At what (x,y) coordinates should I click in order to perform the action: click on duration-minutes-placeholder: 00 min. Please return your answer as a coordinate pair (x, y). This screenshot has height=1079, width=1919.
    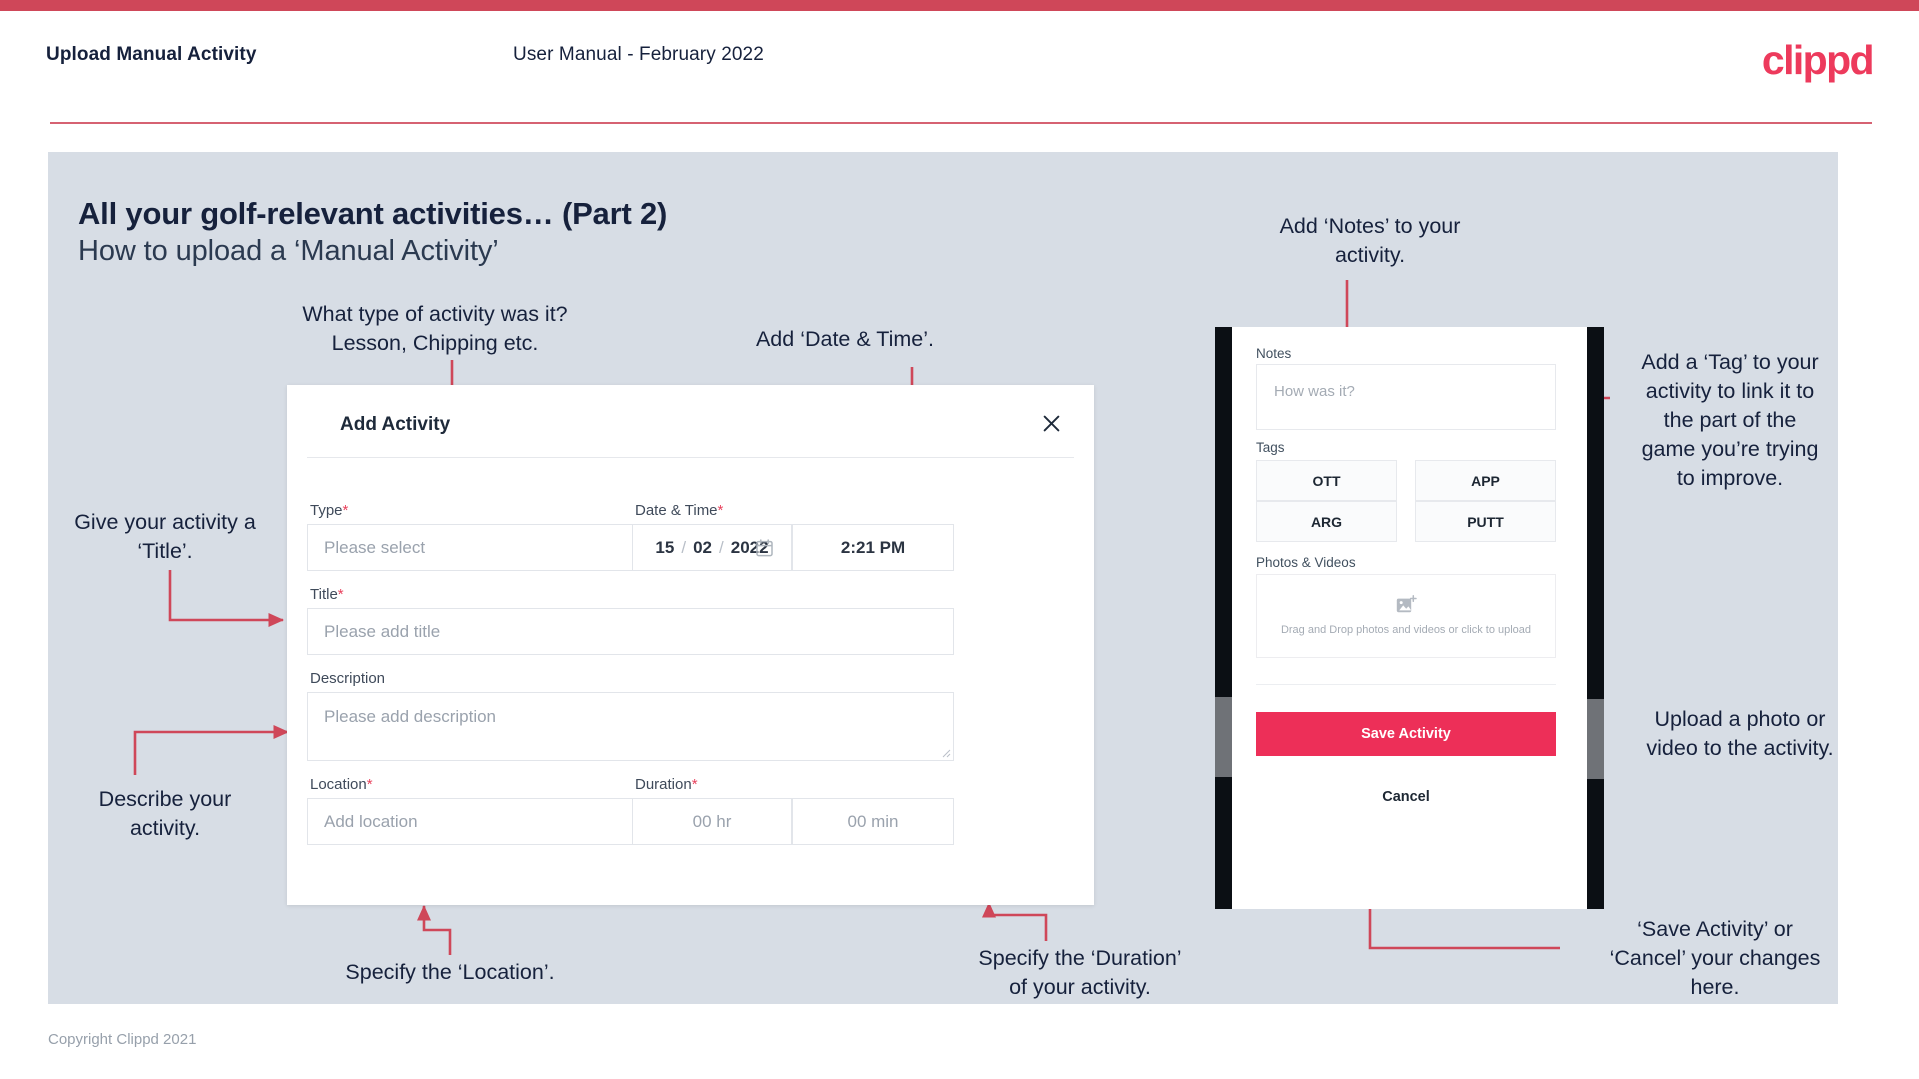
    Looking at the image, I should click on (873, 821).